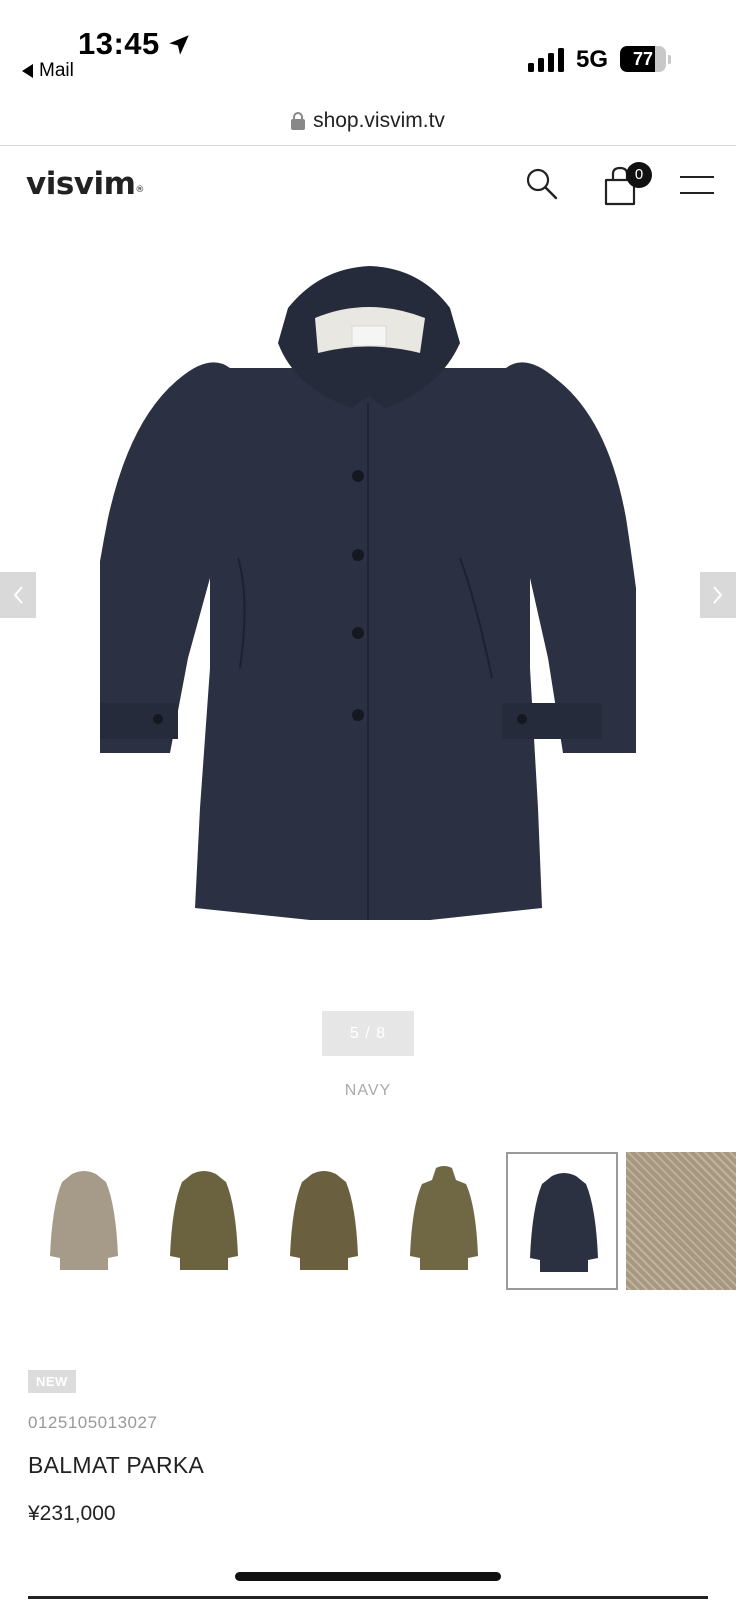 This screenshot has height=1600, width=736. What do you see at coordinates (27, 71) in the screenshot?
I see `back-triangle-icon` at bounding box center [27, 71].